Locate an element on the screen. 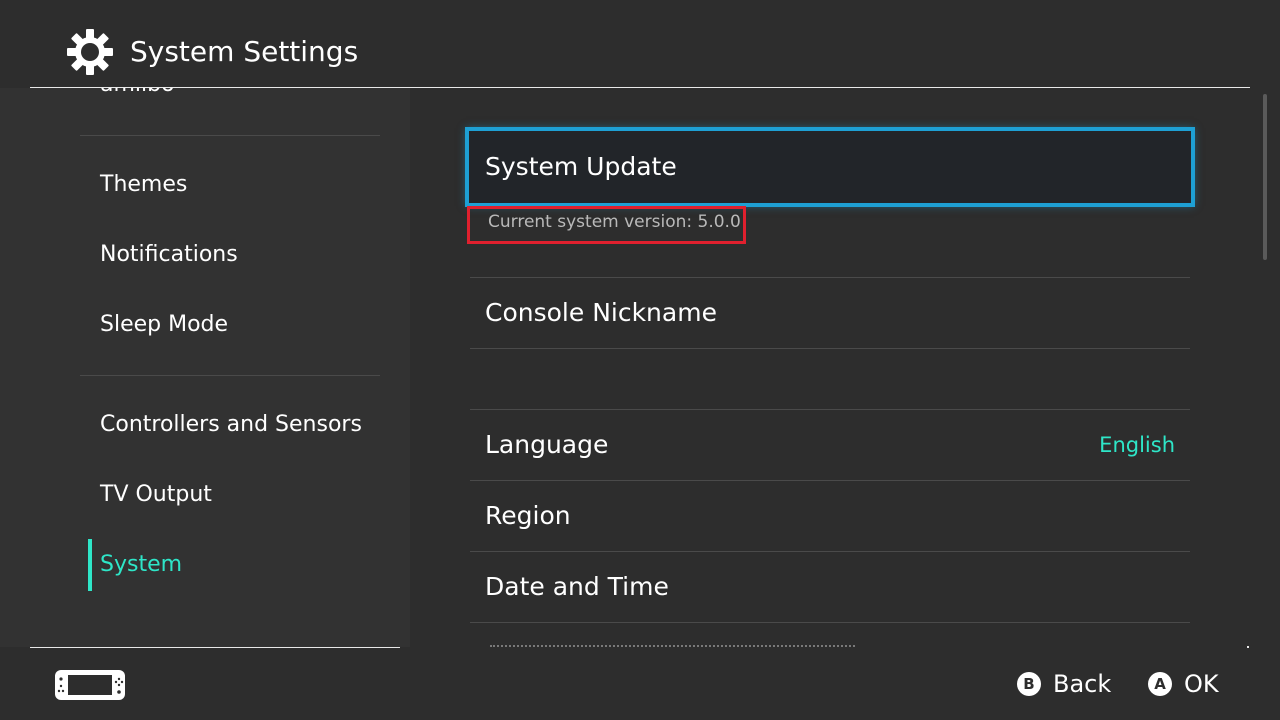 The height and width of the screenshot is (720, 1280). console-nickname-label: Console Nickname is located at coordinates (601, 312).